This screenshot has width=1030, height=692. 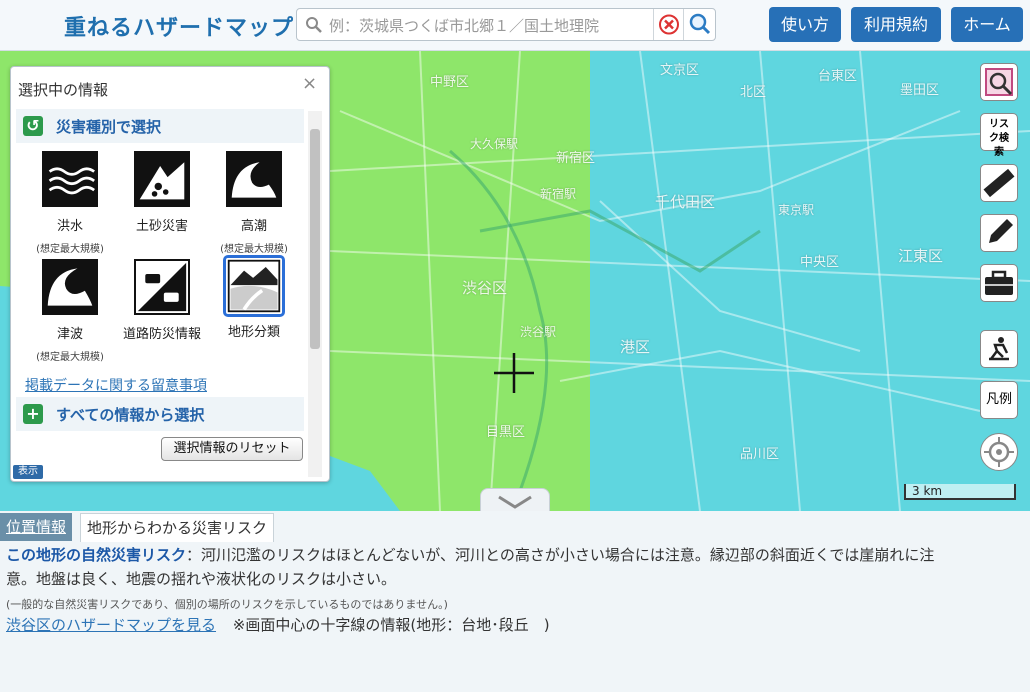 What do you see at coordinates (254, 179) in the screenshot?
I see `storm-surge-icon` at bounding box center [254, 179].